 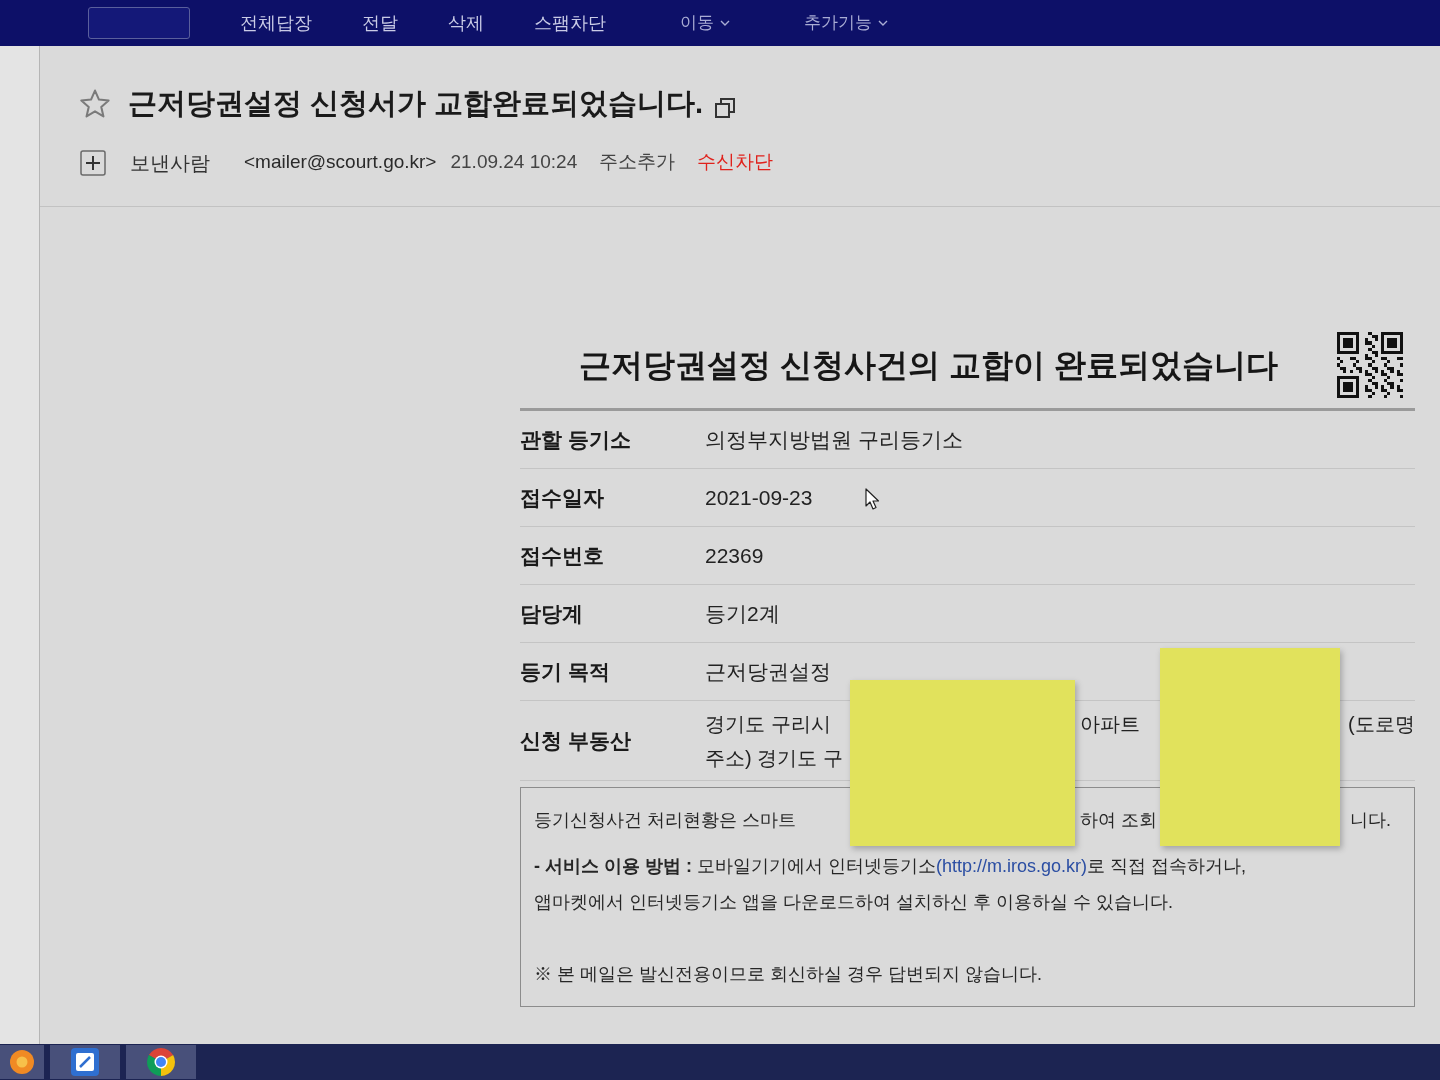 What do you see at coordinates (834, 439) in the screenshot?
I see `field-value: 의정부지방법원 구리등기소` at bounding box center [834, 439].